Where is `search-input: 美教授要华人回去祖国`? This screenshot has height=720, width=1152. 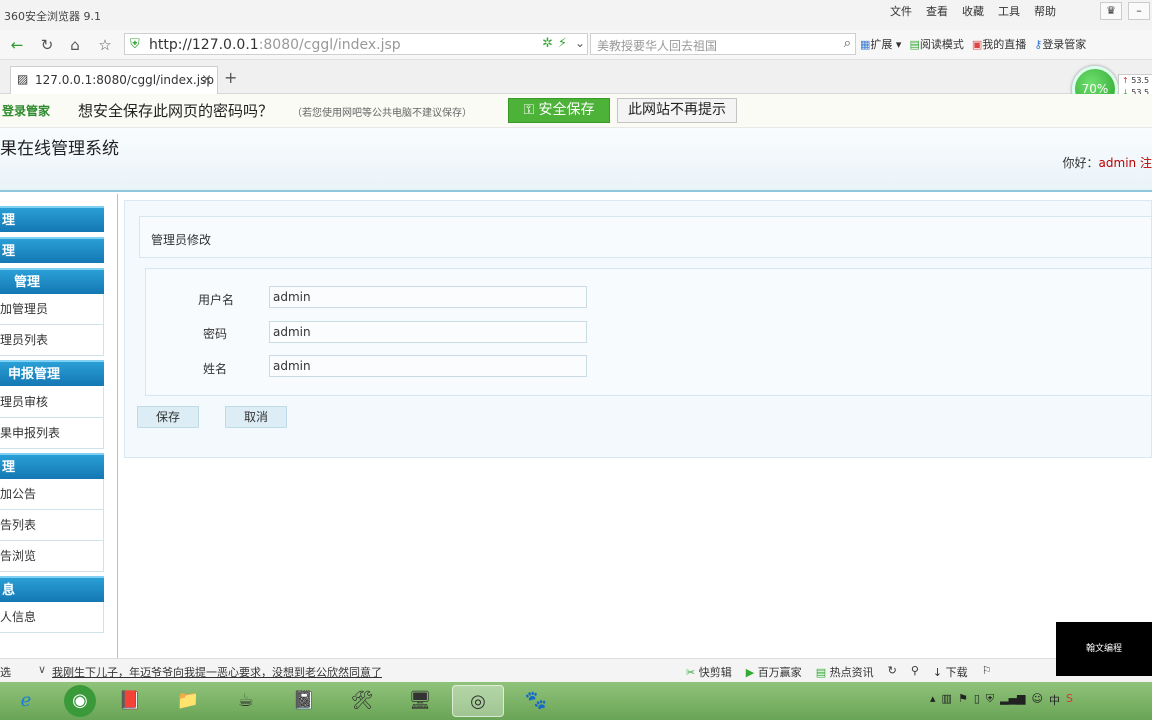 search-input: 美教授要华人回去祖国 is located at coordinates (657, 45).